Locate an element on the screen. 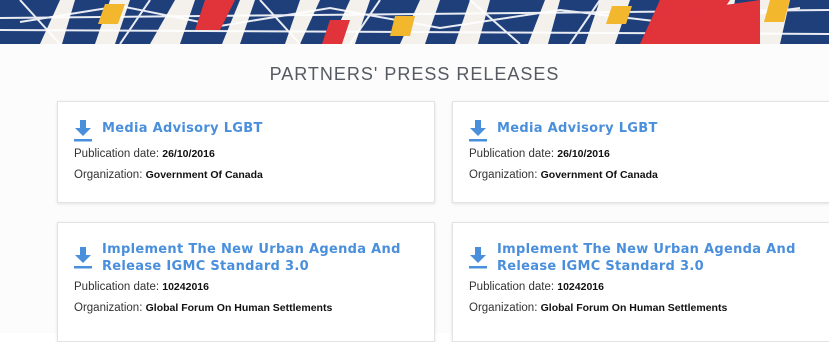  decorative-banner is located at coordinates (414, 22).